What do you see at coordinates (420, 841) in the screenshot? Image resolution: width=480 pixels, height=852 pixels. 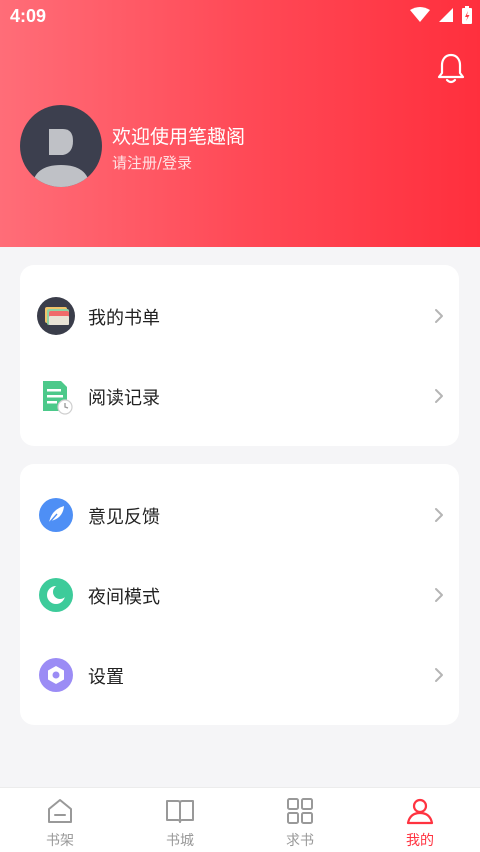 I see `tab-label: 我的` at bounding box center [420, 841].